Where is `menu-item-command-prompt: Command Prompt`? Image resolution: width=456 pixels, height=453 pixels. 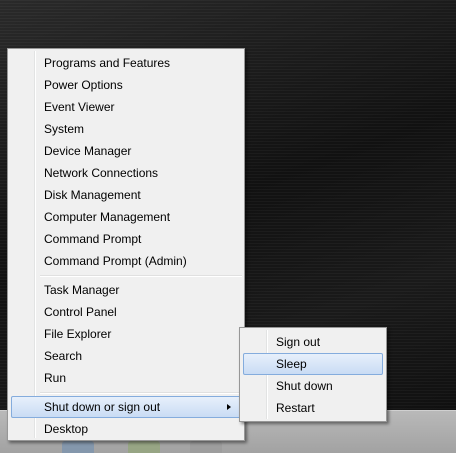 menu-item-command-prompt: Command Prompt is located at coordinates (126, 239).